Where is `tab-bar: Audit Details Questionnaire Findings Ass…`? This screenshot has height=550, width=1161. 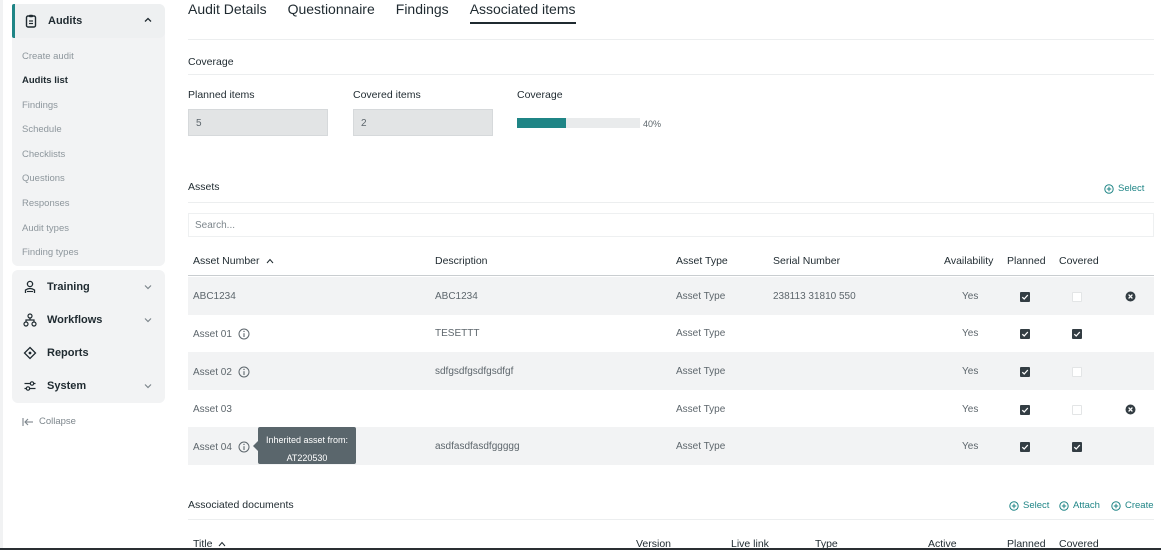 tab-bar: Audit Details Questionnaire Findings Ass… is located at coordinates (392, 13).